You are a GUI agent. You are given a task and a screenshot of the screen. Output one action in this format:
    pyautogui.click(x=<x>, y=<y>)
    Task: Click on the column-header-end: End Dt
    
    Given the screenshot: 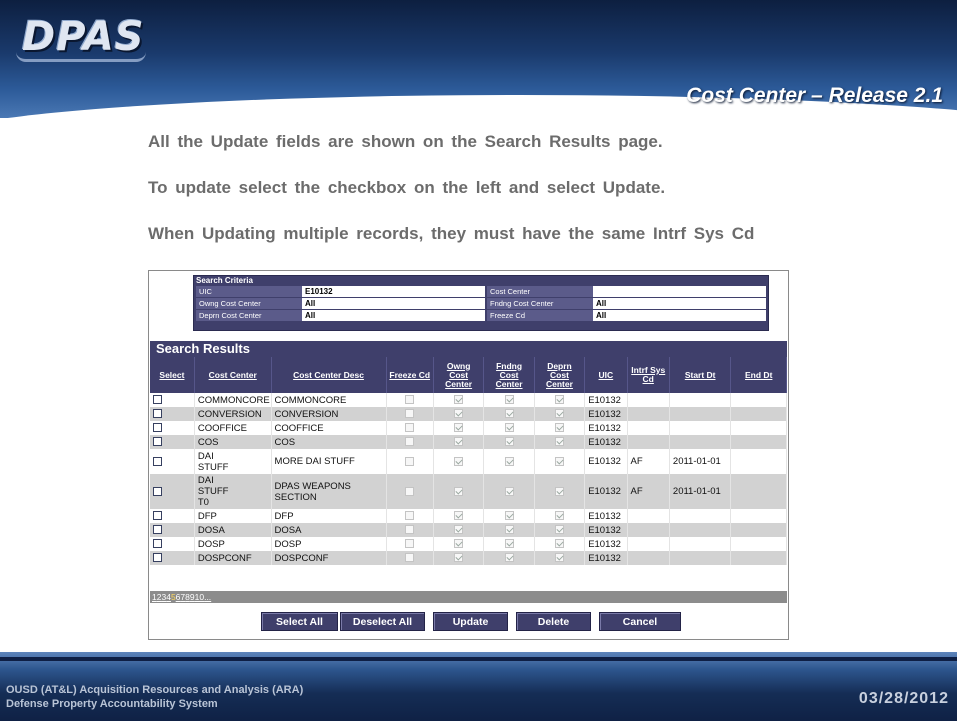 What is the action you would take?
    pyautogui.click(x=758, y=375)
    